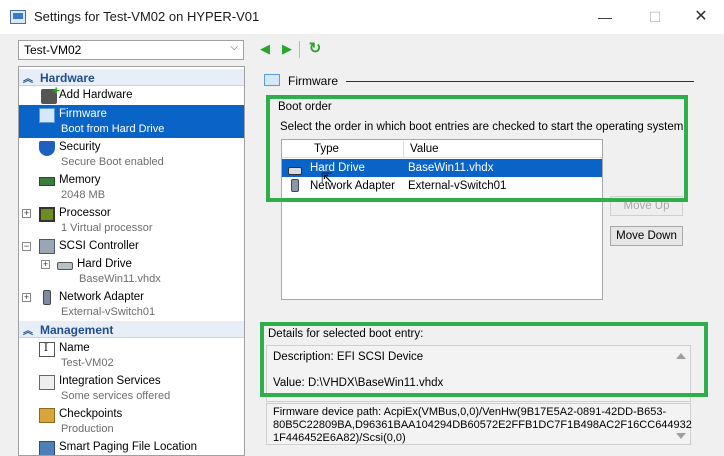  I want to click on tree-item-label: Smart Paging File Location, so click(128, 447).